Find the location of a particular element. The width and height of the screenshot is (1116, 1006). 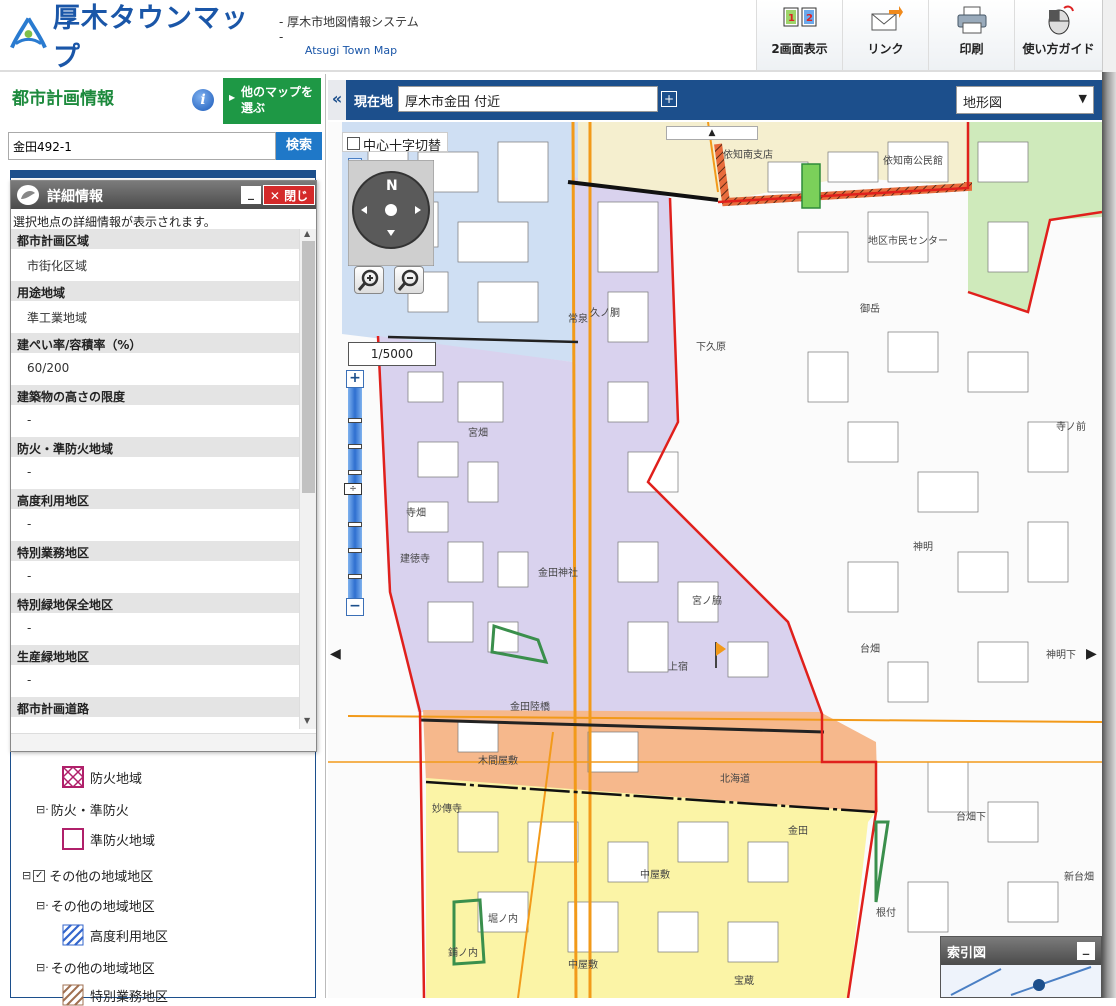

dual-screen-button: 12 2画面表示 is located at coordinates (799, 35).